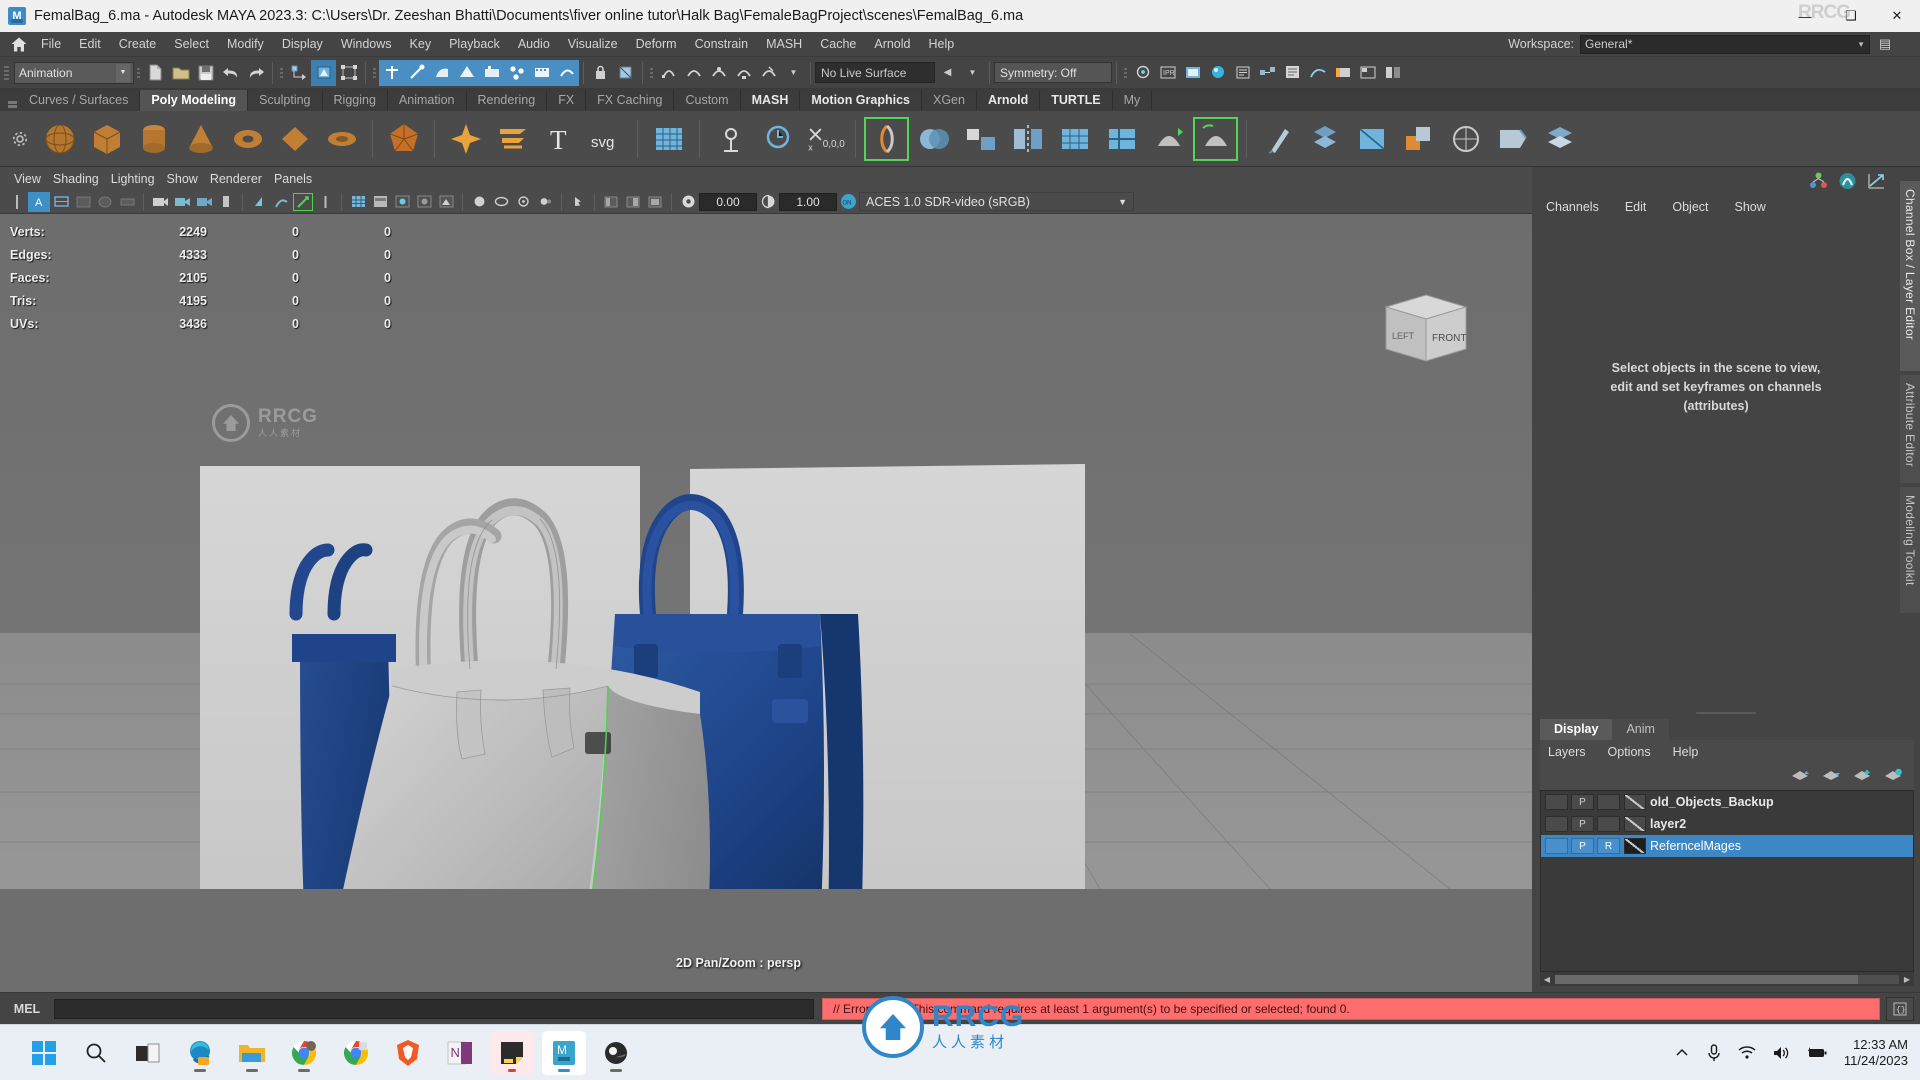 The width and height of the screenshot is (1920, 1080). I want to click on layer-menu-help: Help, so click(1686, 752).